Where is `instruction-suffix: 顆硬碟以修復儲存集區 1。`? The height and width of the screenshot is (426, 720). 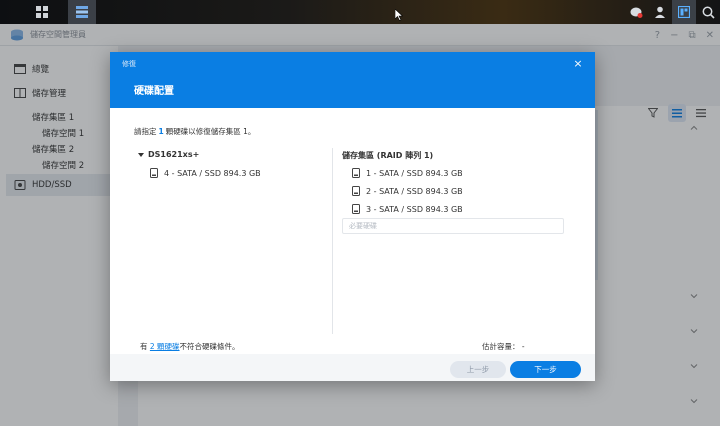 instruction-suffix: 顆硬碟以修復儲存集區 1。 is located at coordinates (210, 131).